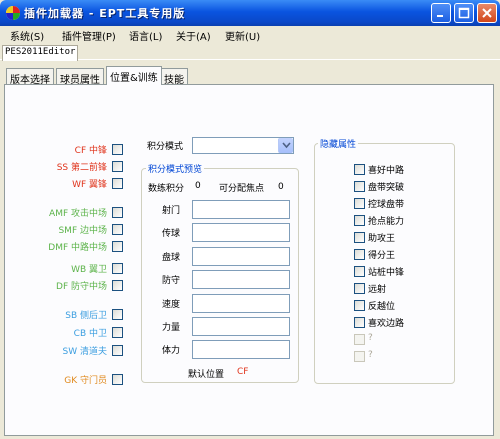  Describe the element at coordinates (27, 35) in the screenshot. I see `menu-system: 系统(S)` at that location.